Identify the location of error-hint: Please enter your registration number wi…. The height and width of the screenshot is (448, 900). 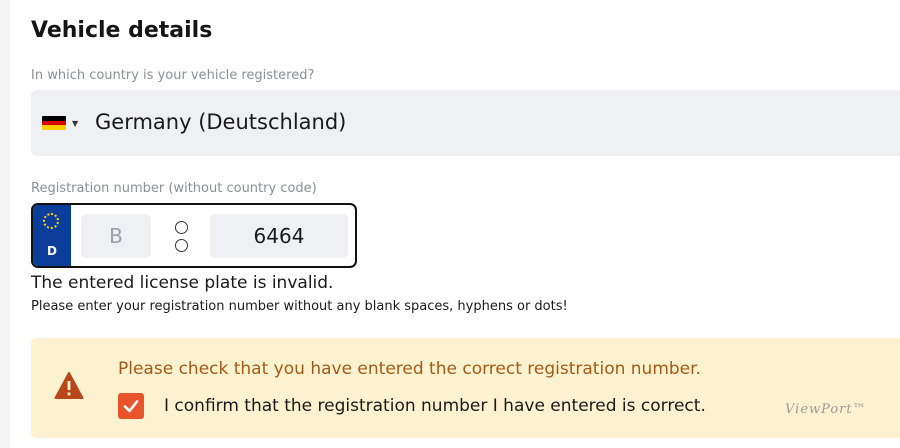
(299, 306).